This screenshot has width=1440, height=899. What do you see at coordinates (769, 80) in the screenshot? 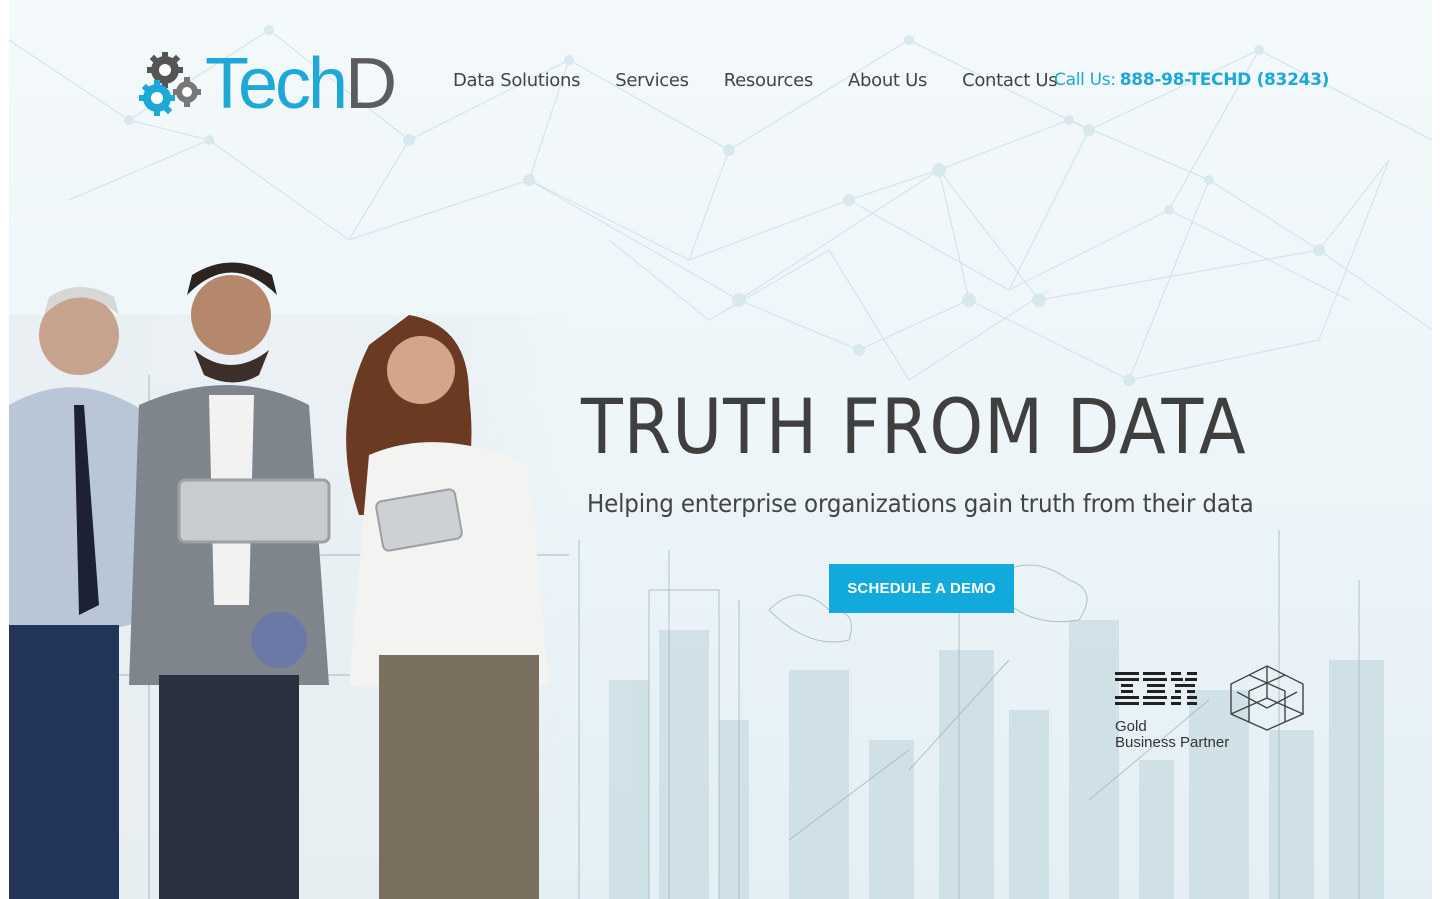
I see `nav-resources: Resources` at bounding box center [769, 80].